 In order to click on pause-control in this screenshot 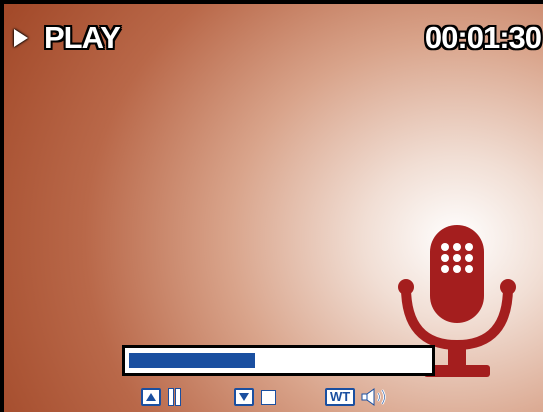, I will do `click(160, 397)`.